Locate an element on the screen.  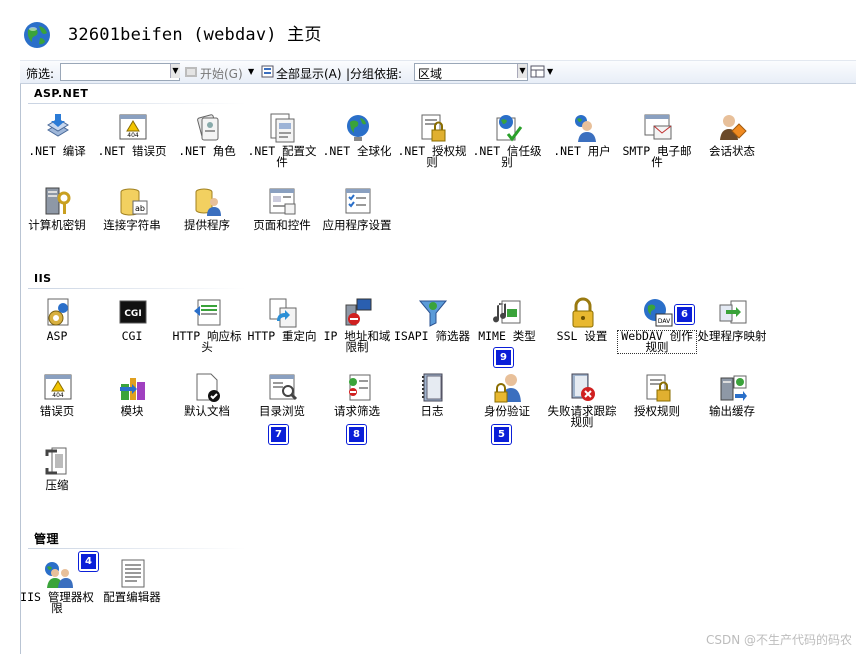
tile-ip-domain-restrictions: IP 地址和域限制 is located at coordinates (357, 330).